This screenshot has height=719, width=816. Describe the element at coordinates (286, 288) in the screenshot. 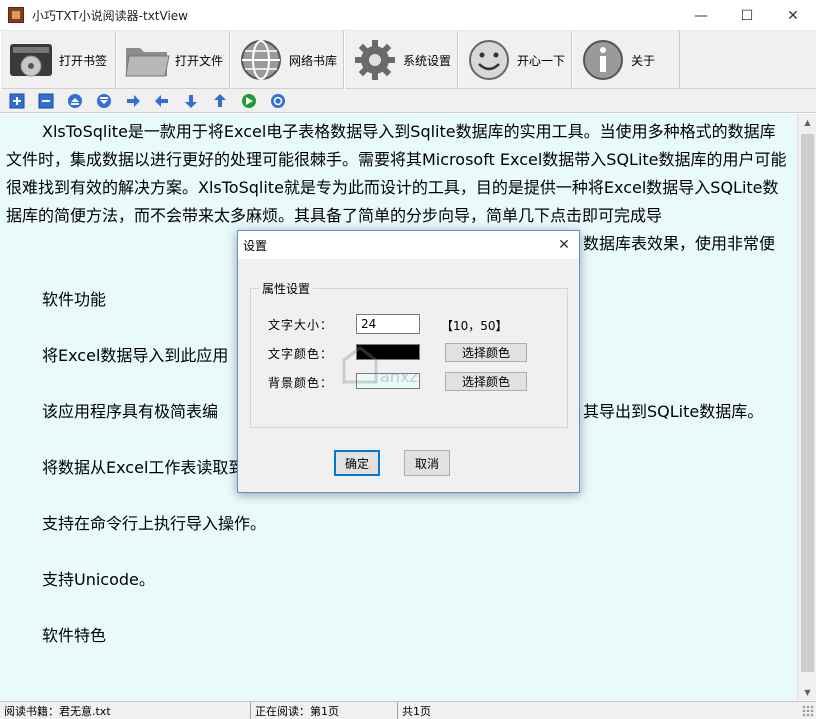

I see `group-title: 属性设置` at that location.